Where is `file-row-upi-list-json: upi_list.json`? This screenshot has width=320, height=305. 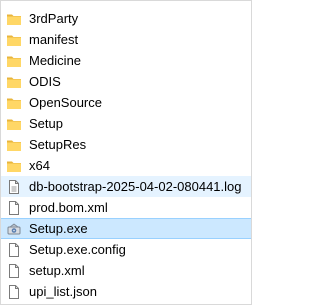 file-row-upi-list-json: upi_list.json is located at coordinates (126, 291).